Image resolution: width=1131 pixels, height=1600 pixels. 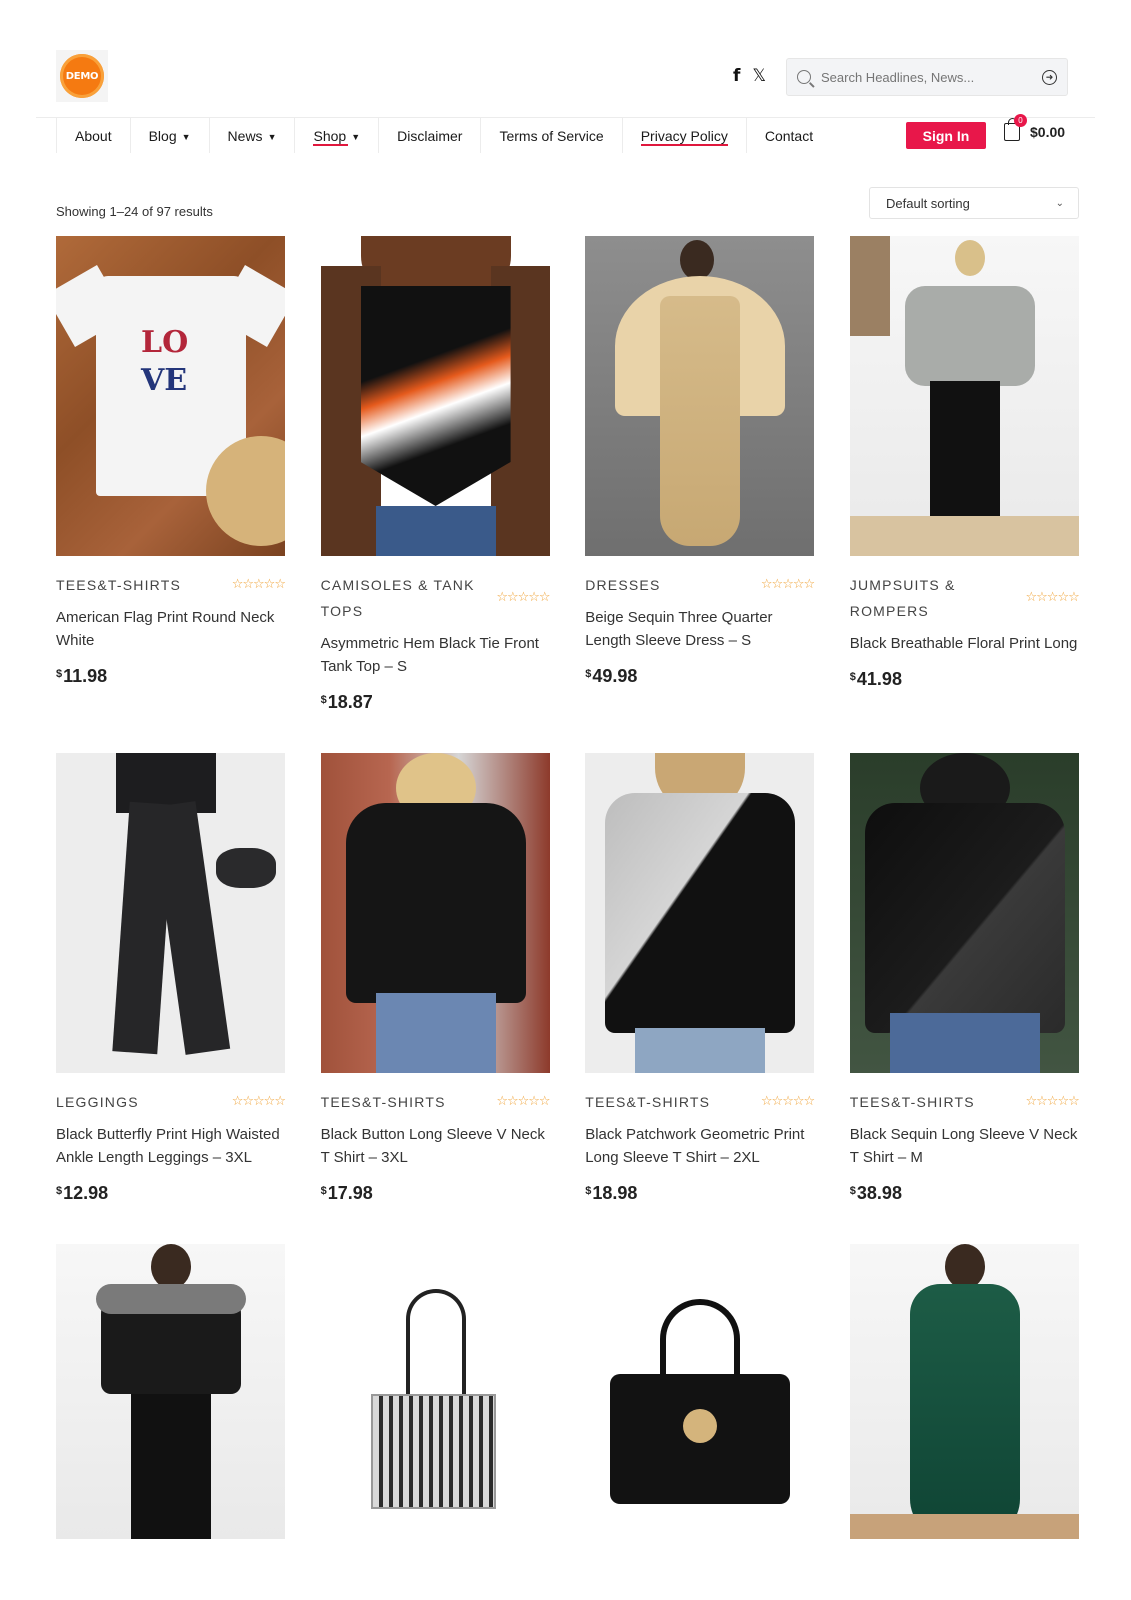 What do you see at coordinates (964, 679) in the screenshot?
I see `product-price: $41.98` at bounding box center [964, 679].